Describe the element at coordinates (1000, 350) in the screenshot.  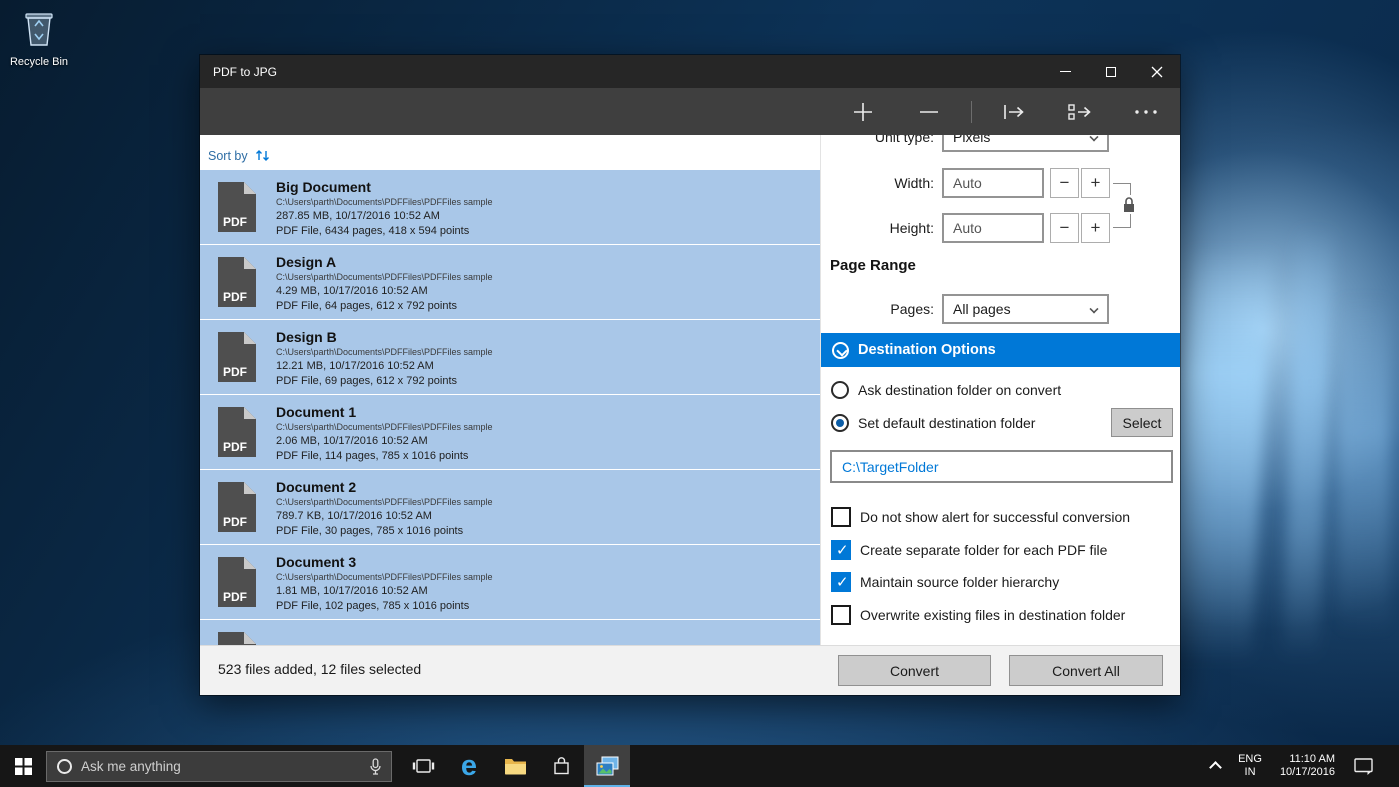
I see `destination-options-header: Destination Options` at that location.